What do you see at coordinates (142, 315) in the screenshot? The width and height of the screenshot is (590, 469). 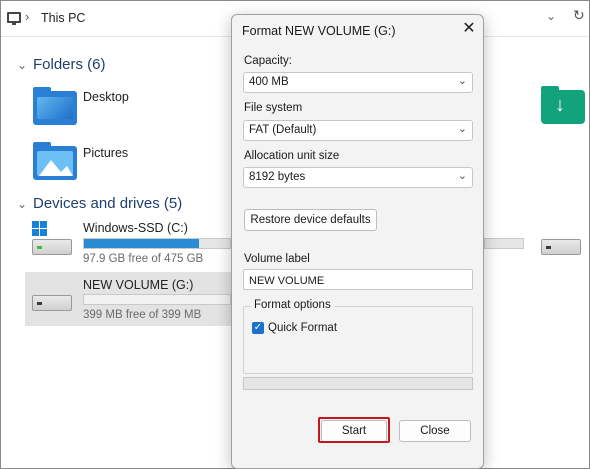 I see `drive-free-g: 399 MB free of 399 MB` at bounding box center [142, 315].